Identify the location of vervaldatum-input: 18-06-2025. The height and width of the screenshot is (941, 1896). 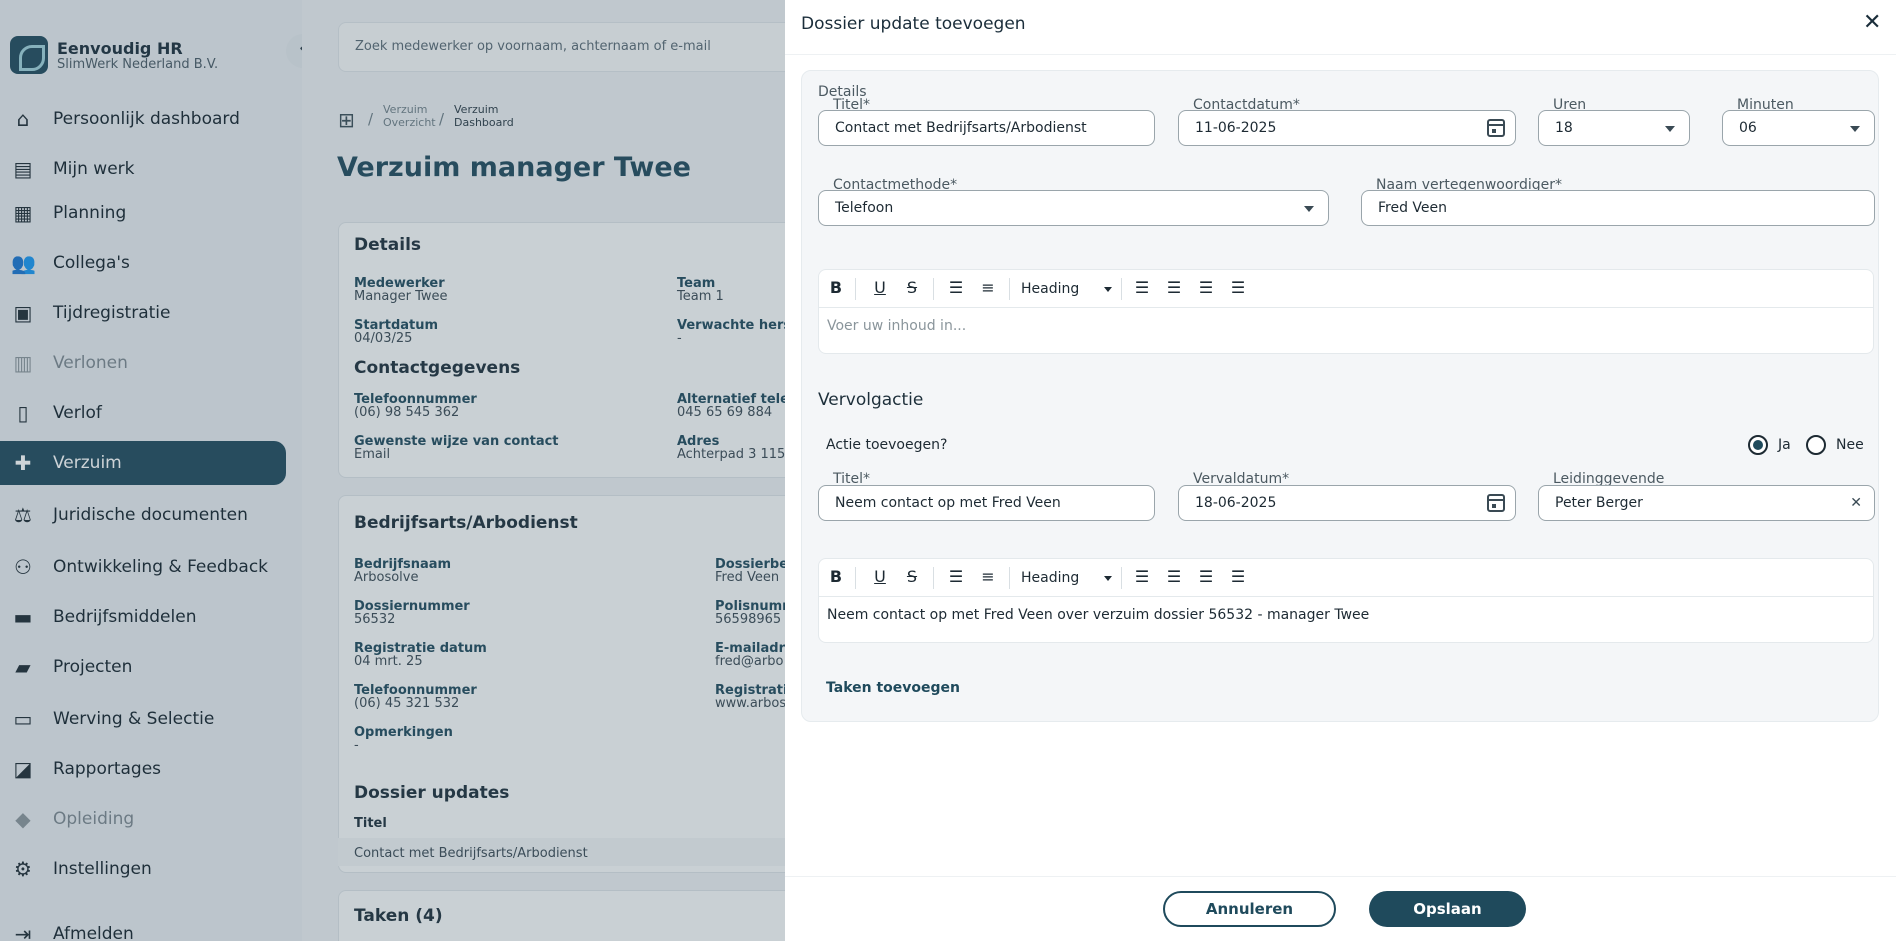
(1347, 503).